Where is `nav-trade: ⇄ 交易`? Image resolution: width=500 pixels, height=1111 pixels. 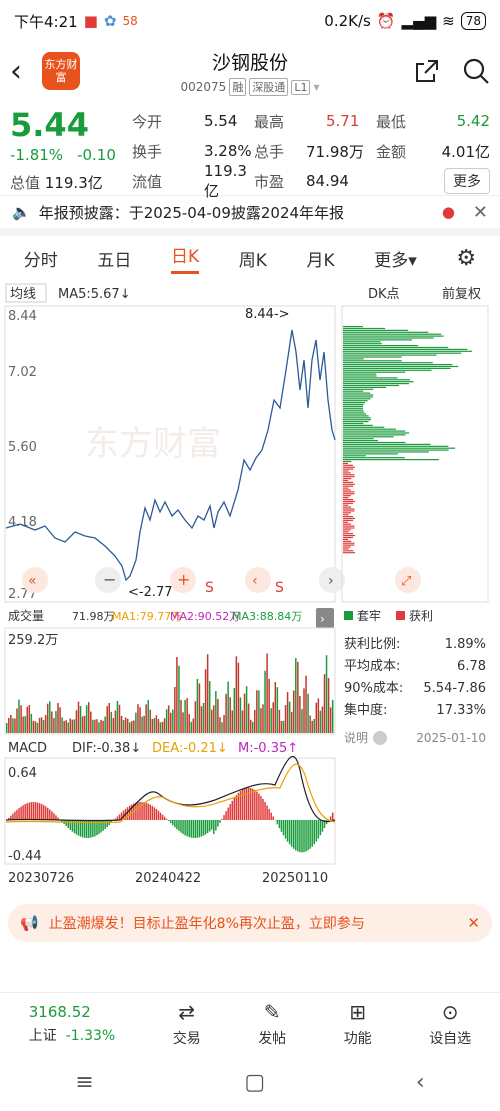
nav-trade: ⇄ 交易 is located at coordinates (187, 1024).